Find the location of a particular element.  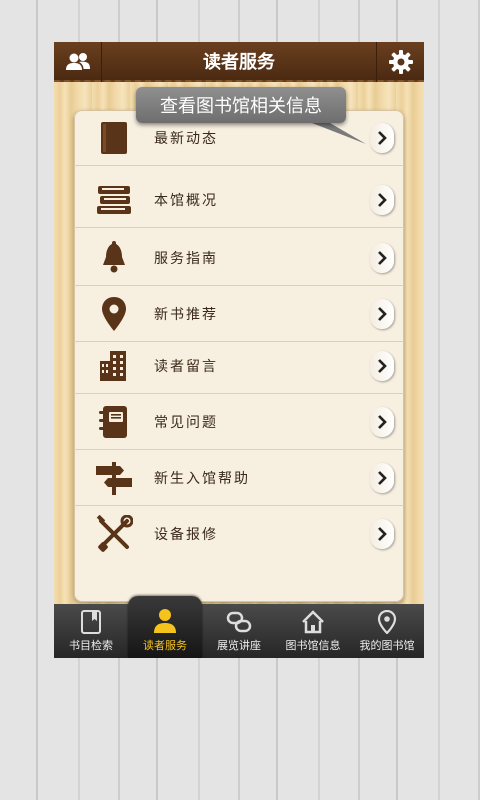

bell-icon is located at coordinates (114, 258).